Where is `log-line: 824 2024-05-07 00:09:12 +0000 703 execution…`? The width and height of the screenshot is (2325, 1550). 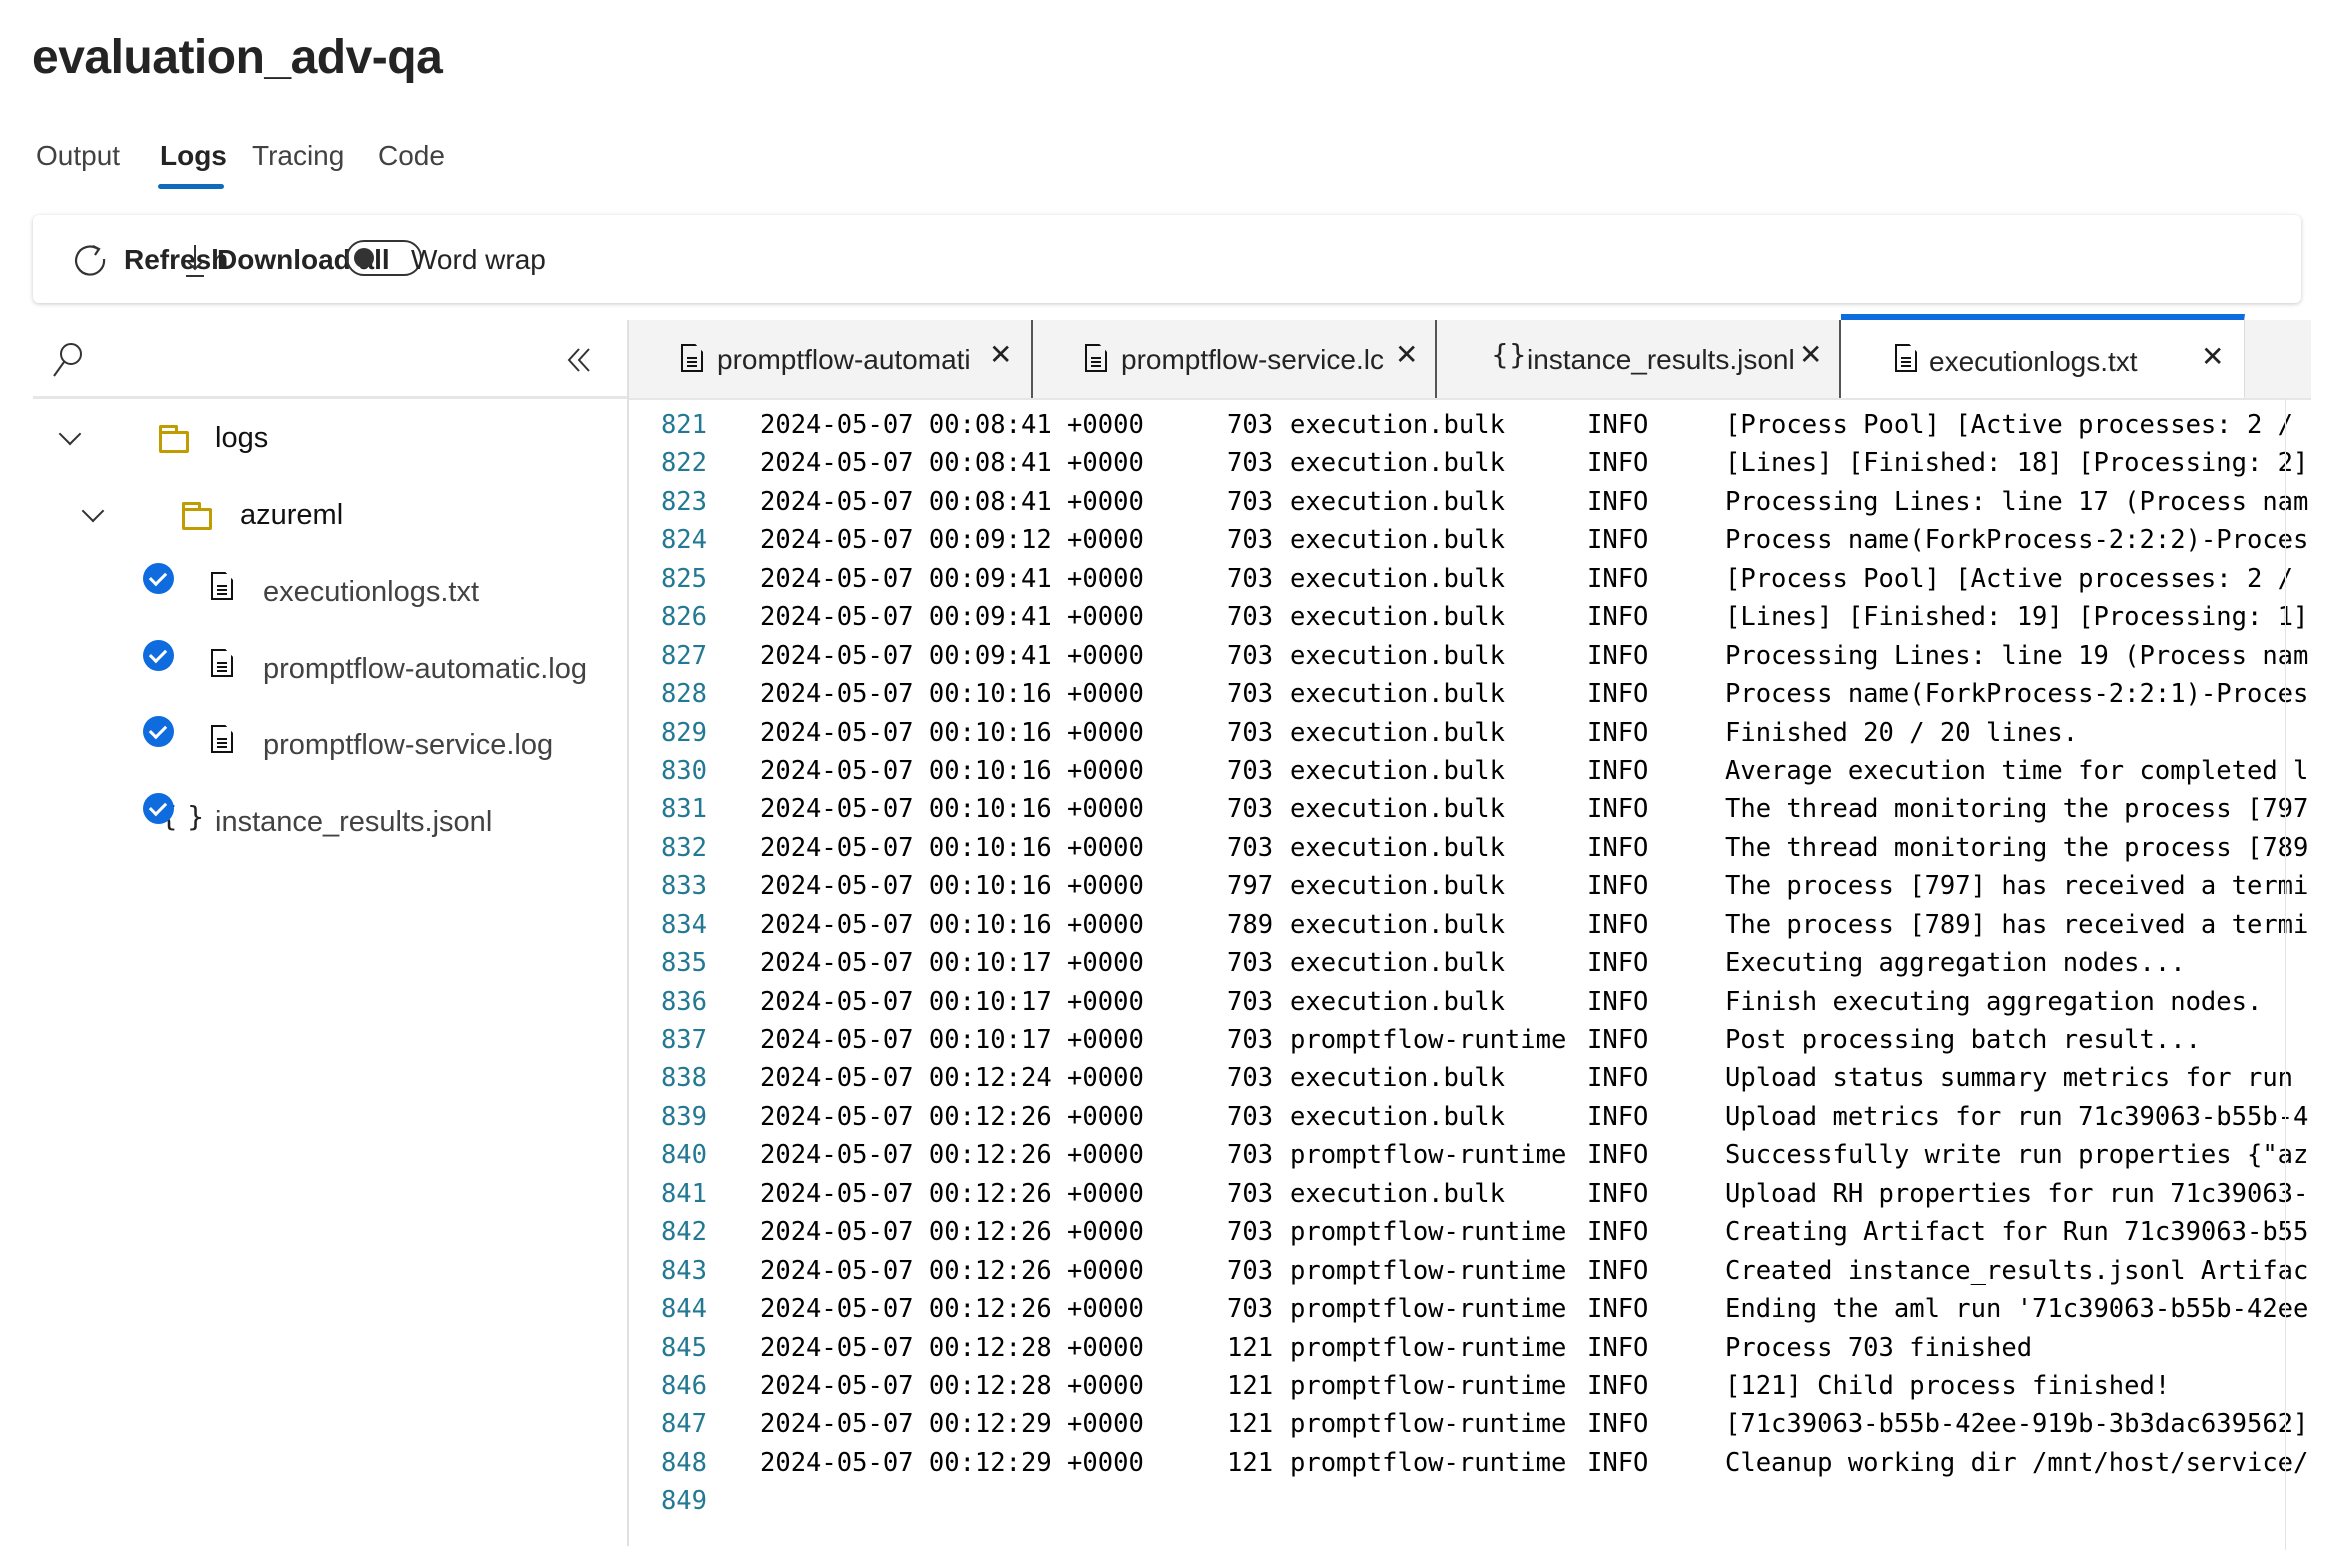
log-line: 824 2024-05-07 00:09:12 +0000 703 execution… is located at coordinates (1471, 540).